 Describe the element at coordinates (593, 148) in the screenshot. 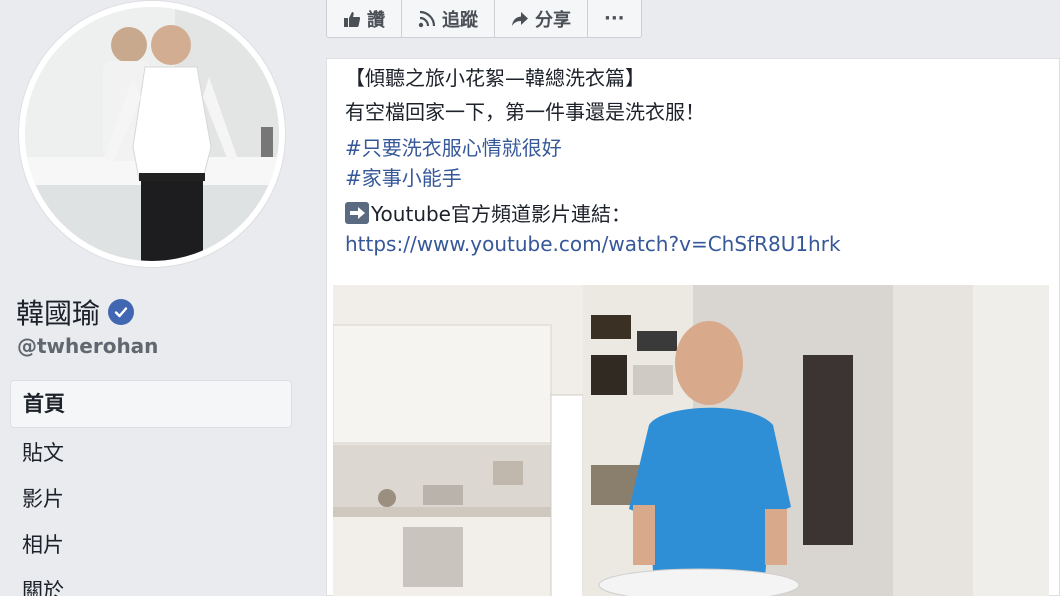

I see `hashtag-link: #只要洗衣服心情就很好` at that location.